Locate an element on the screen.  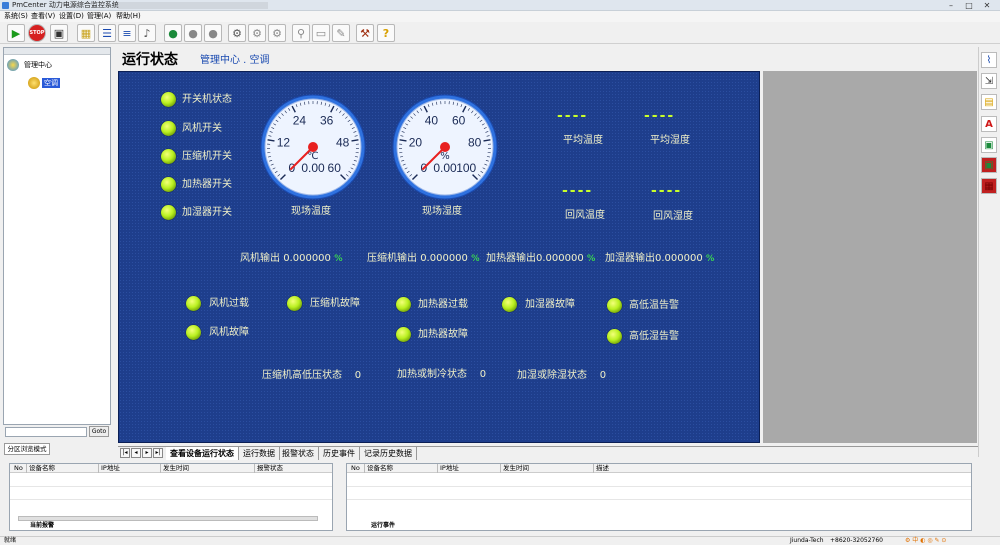
menu-help: 帮助(H) is located at coordinates (128, 16).